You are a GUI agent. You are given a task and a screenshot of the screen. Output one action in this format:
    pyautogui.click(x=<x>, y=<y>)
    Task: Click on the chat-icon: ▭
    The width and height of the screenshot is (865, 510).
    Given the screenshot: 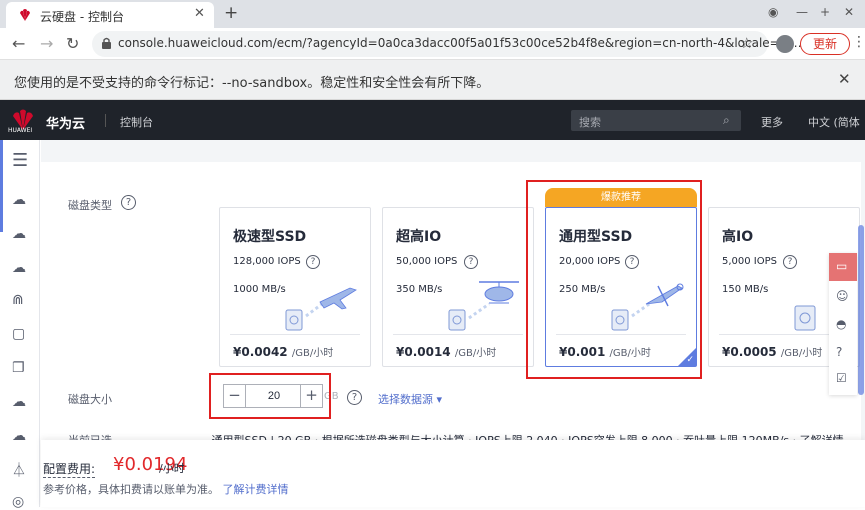 What is the action you would take?
    pyautogui.click(x=842, y=266)
    